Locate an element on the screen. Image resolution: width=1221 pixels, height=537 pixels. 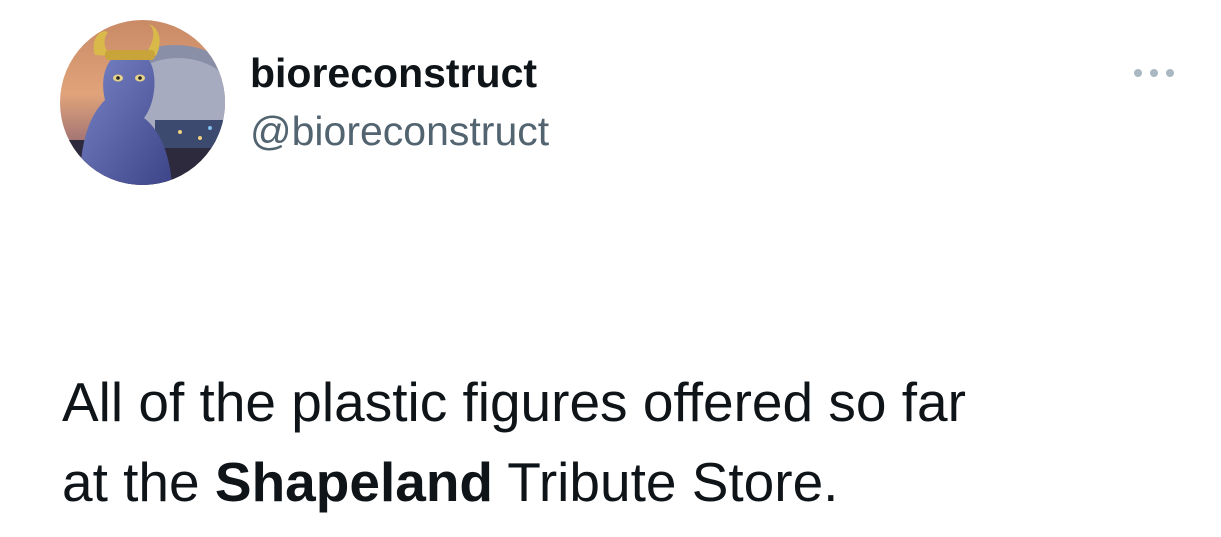
tweet-text-line-2: at the Shapeland Tribute Store. is located at coordinates (627, 482).